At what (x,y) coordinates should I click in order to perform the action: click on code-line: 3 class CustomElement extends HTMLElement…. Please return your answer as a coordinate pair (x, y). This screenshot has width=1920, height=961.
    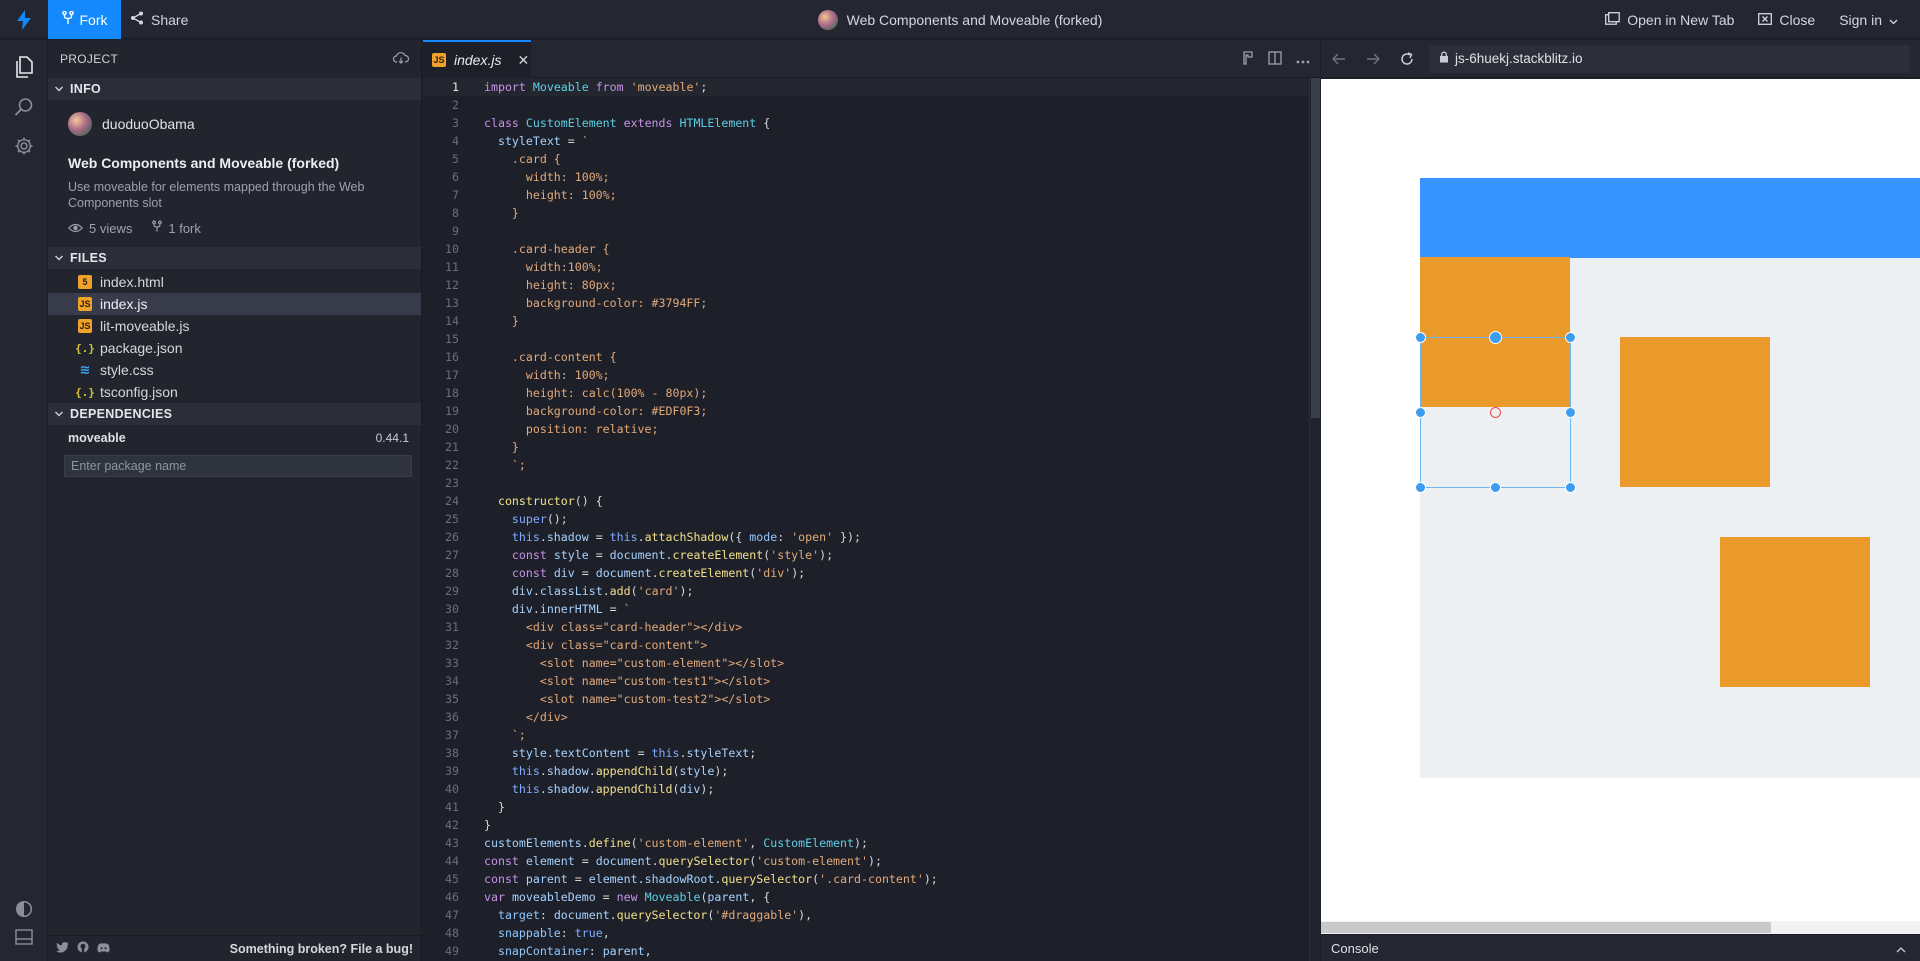
    Looking at the image, I should click on (866, 123).